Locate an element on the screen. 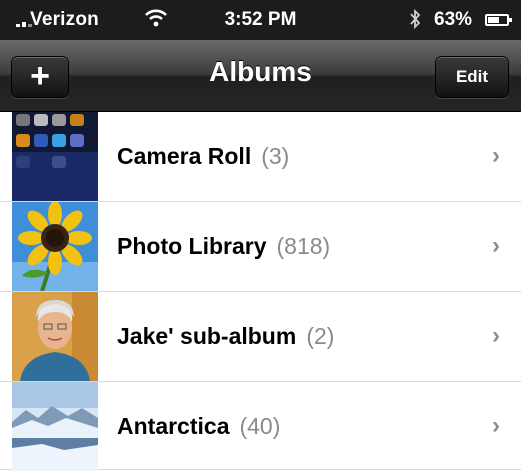  glacier-thumbnail is located at coordinates (55, 426).